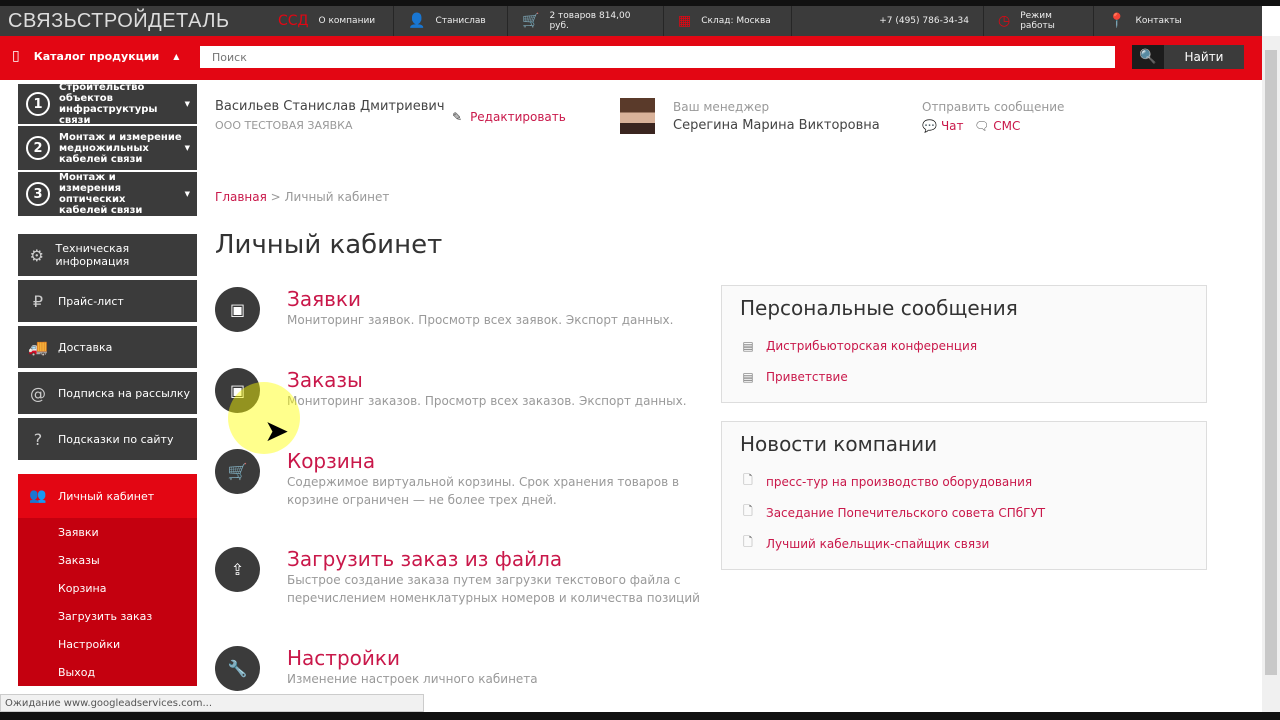 The height and width of the screenshot is (720, 1280). Describe the element at coordinates (333, 21) in the screenshot. I see `about-link: ССД О компании` at that location.